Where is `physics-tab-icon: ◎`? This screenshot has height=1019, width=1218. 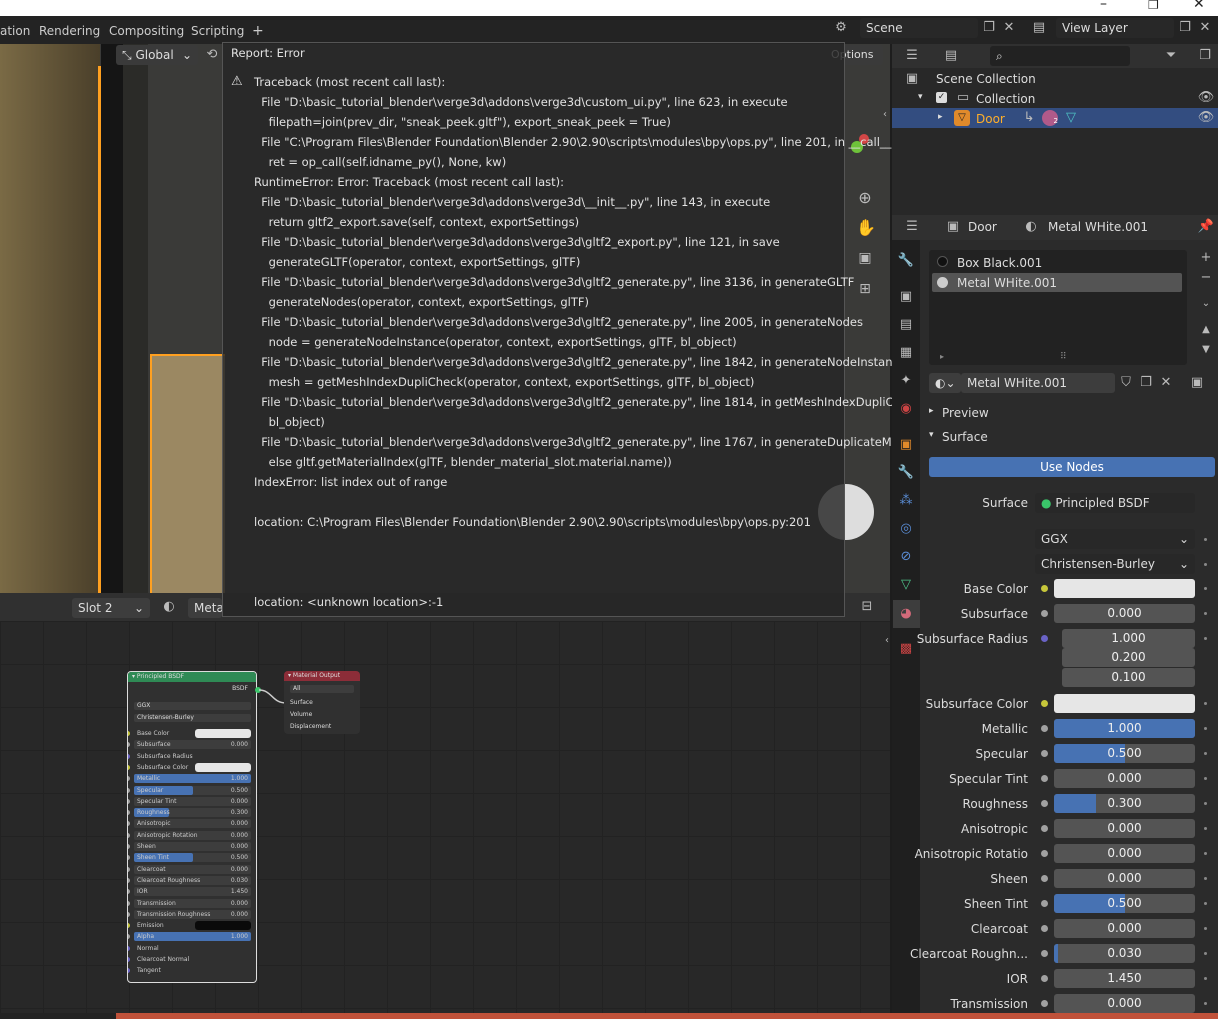
physics-tab-icon: ◎ is located at coordinates (906, 529).